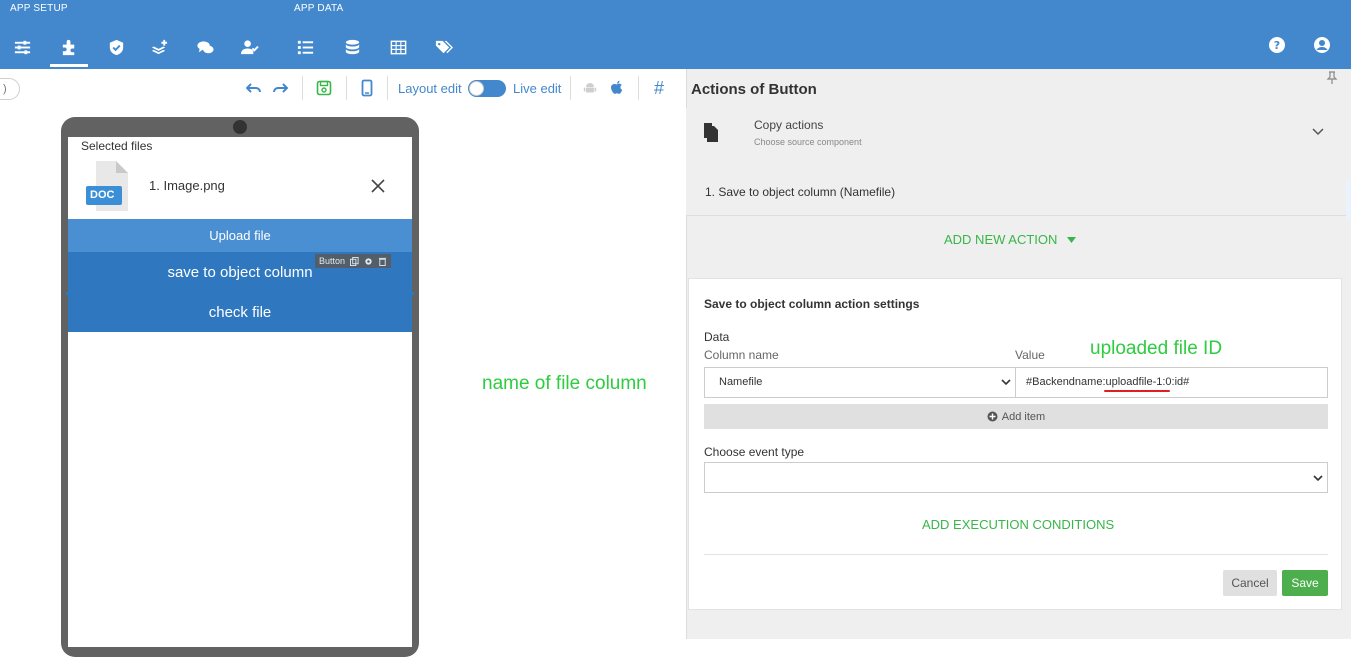 This screenshot has height=657, width=1351. Describe the element at coordinates (590, 88) in the screenshot. I see `android-icon` at that location.